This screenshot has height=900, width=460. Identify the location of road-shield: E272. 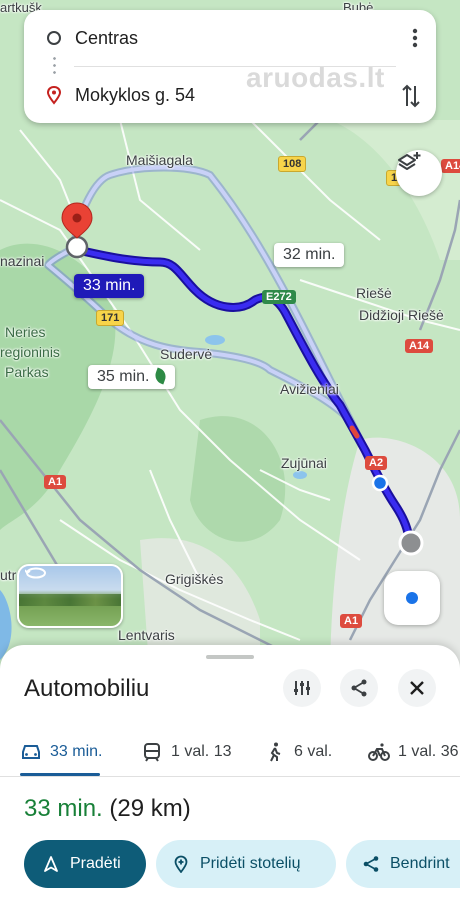
(279, 297).